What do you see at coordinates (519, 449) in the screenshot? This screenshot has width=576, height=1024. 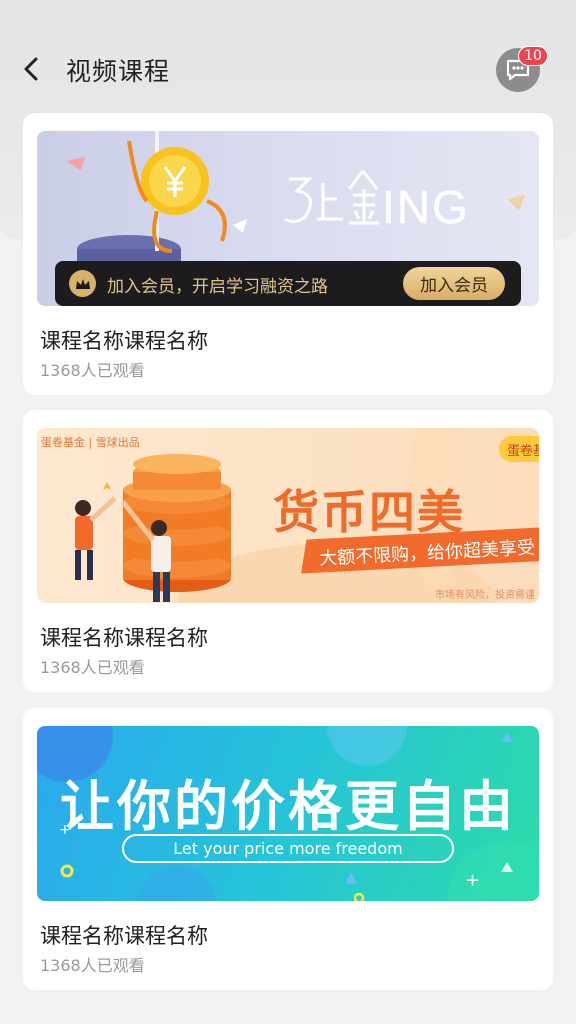 I see `banner-tag: 蛋卷基` at bounding box center [519, 449].